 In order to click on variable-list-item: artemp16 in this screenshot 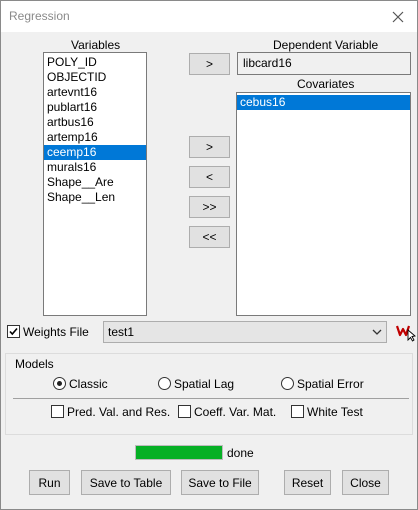, I will do `click(95, 137)`.